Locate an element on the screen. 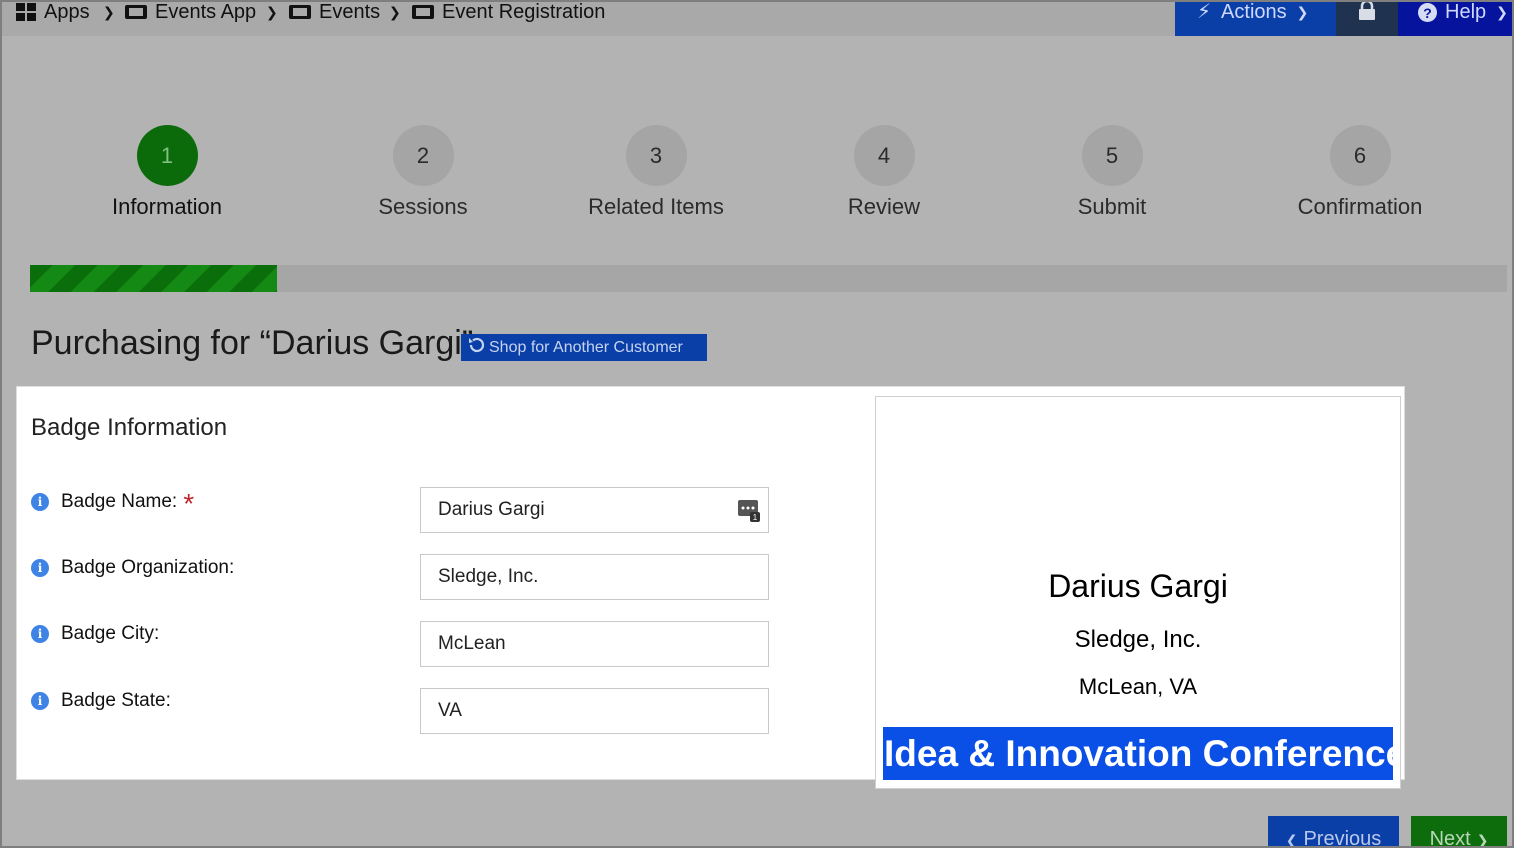 The image size is (1514, 848). badge-city-field is located at coordinates (594, 644).